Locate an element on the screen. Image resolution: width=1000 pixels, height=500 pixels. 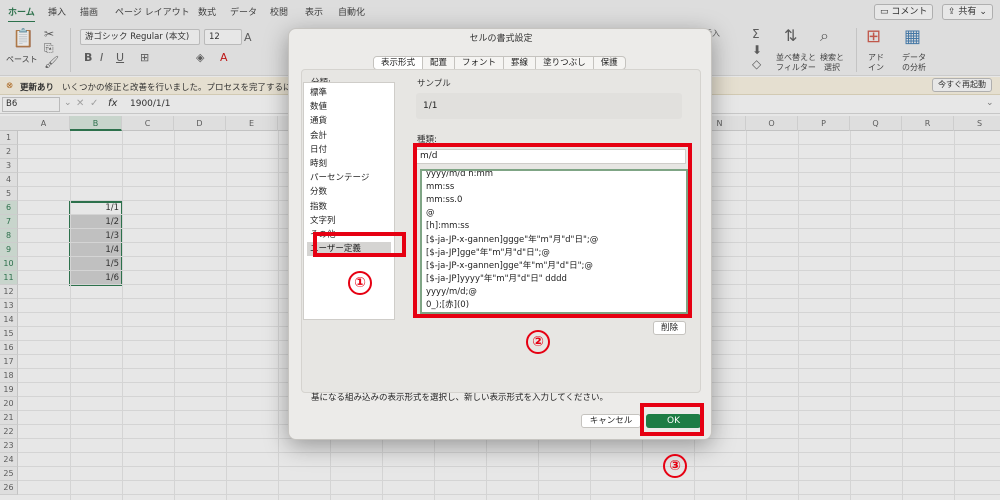
dialog-title: セルの書式設定 is located at coordinates (501, 39).